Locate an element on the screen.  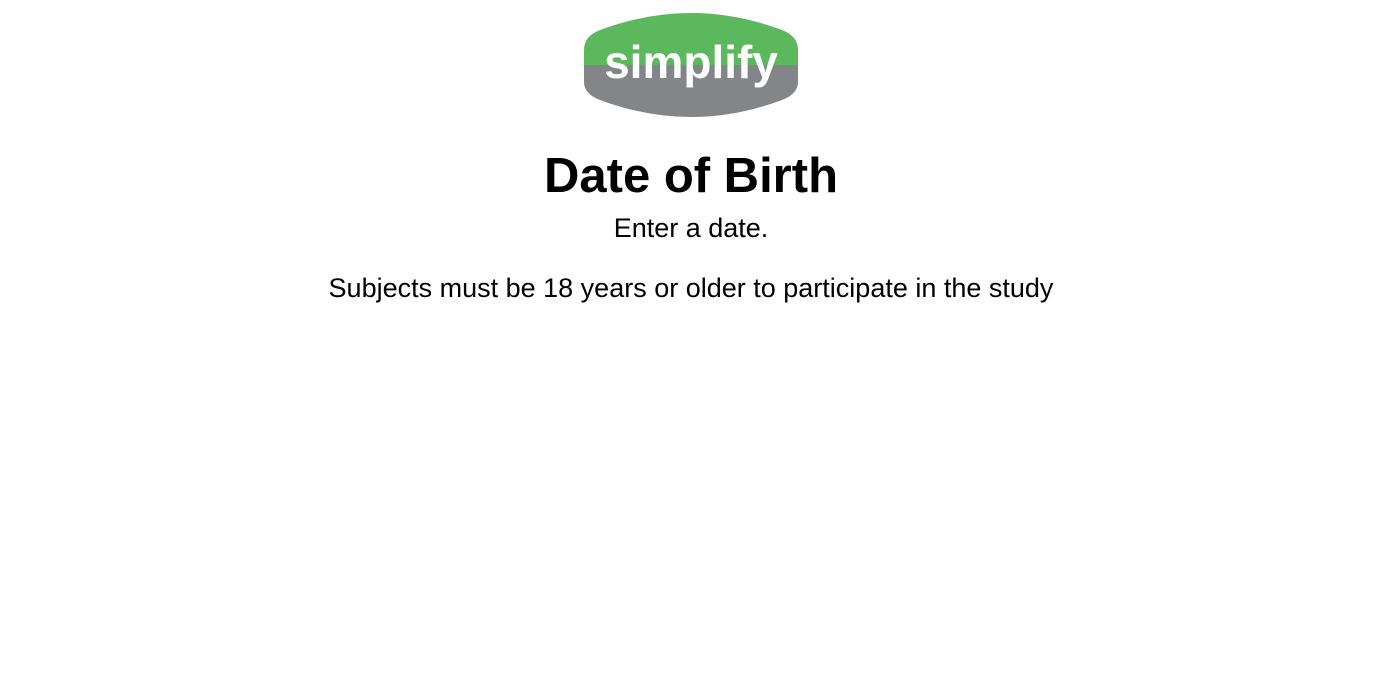
page-title: Date of Birth is located at coordinates (691, 176).